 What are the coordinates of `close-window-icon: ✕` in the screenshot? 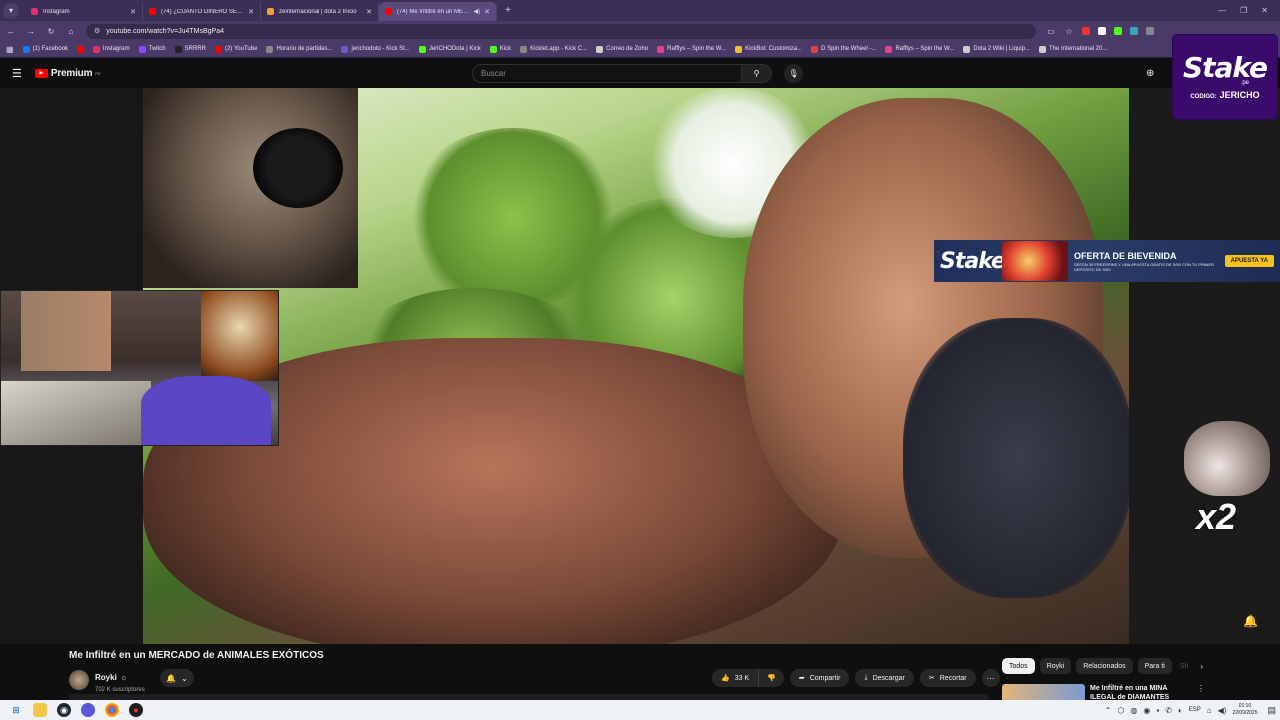 It's located at (1264, 10).